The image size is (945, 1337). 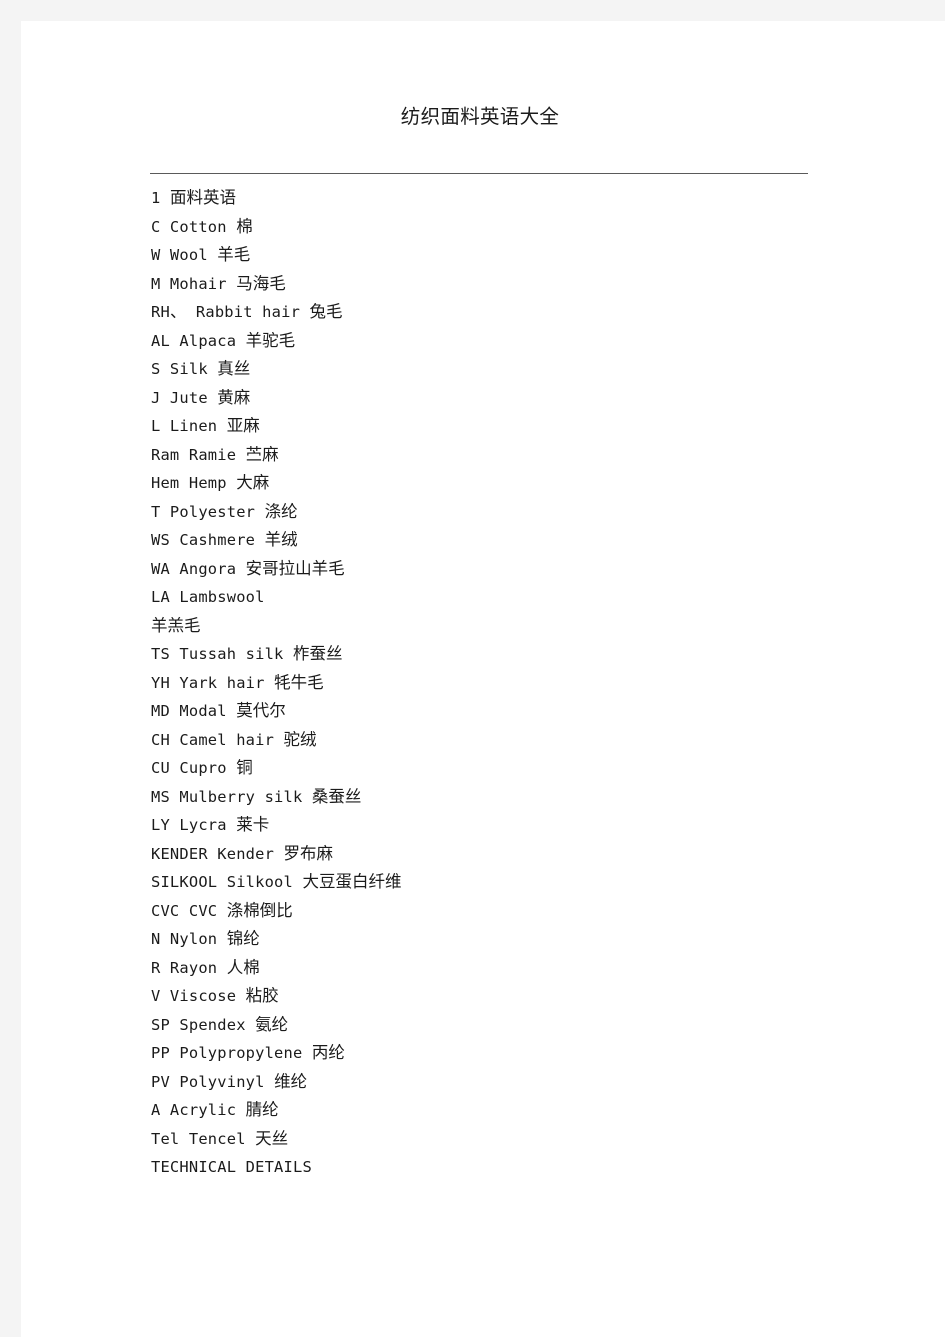 I want to click on term-latin: TECHNICAL DETAILS, so click(x=231, y=1167).